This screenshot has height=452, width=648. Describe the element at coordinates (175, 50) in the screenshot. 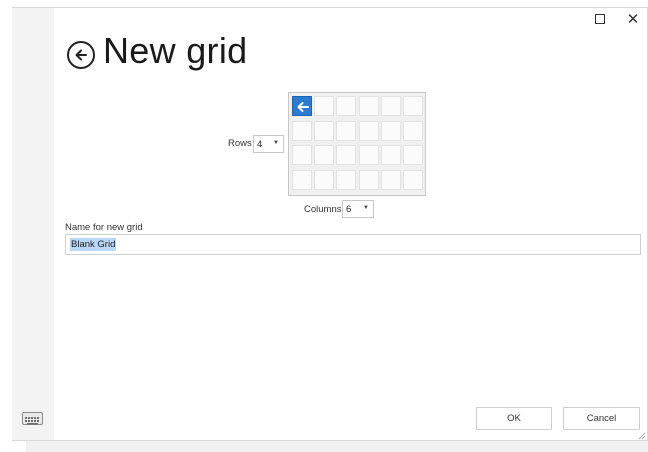

I see `page-title: New grid` at that location.